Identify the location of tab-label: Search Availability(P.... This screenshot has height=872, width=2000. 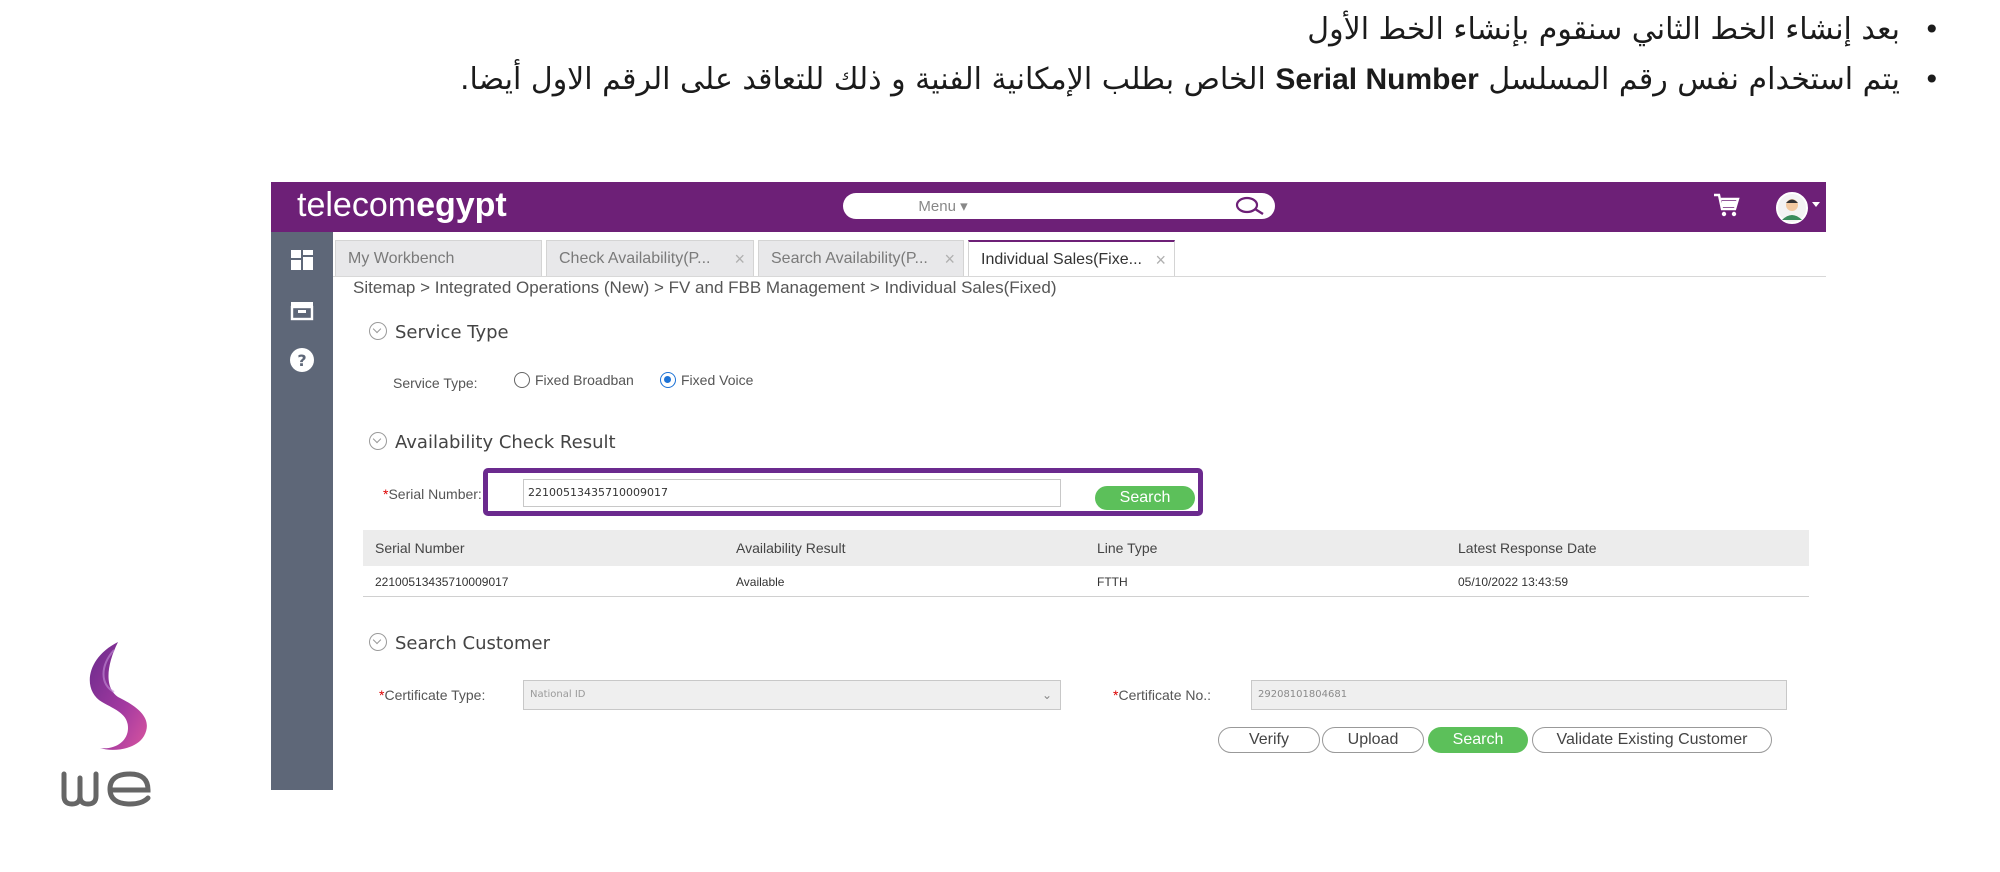
(849, 258).